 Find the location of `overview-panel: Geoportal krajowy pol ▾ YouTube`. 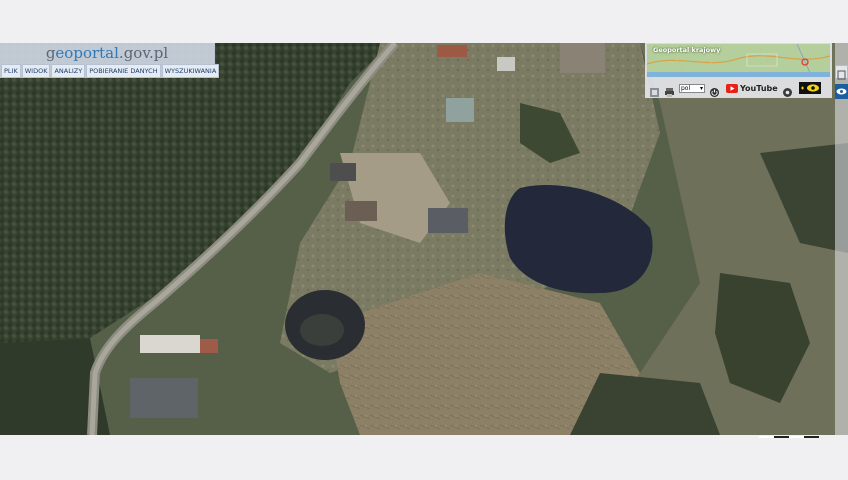

overview-panel: Geoportal krajowy pol ▾ YouTube is located at coordinates (738, 70).